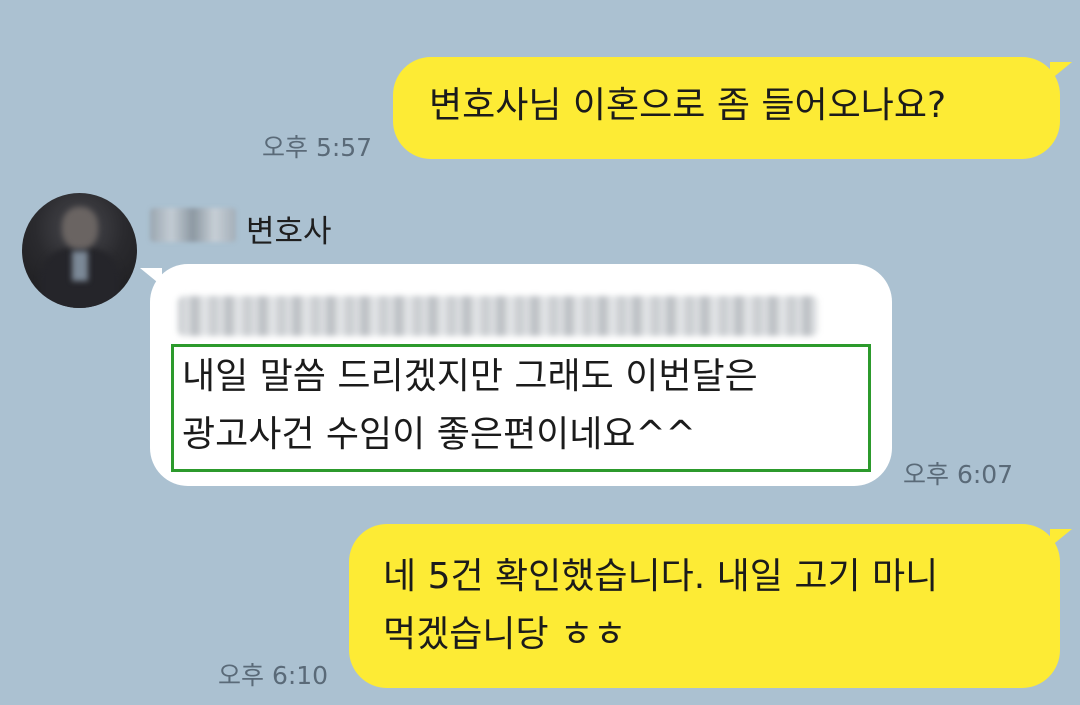 The image size is (1080, 705). What do you see at coordinates (289, 232) in the screenshot?
I see `sender-name: 변호사` at bounding box center [289, 232].